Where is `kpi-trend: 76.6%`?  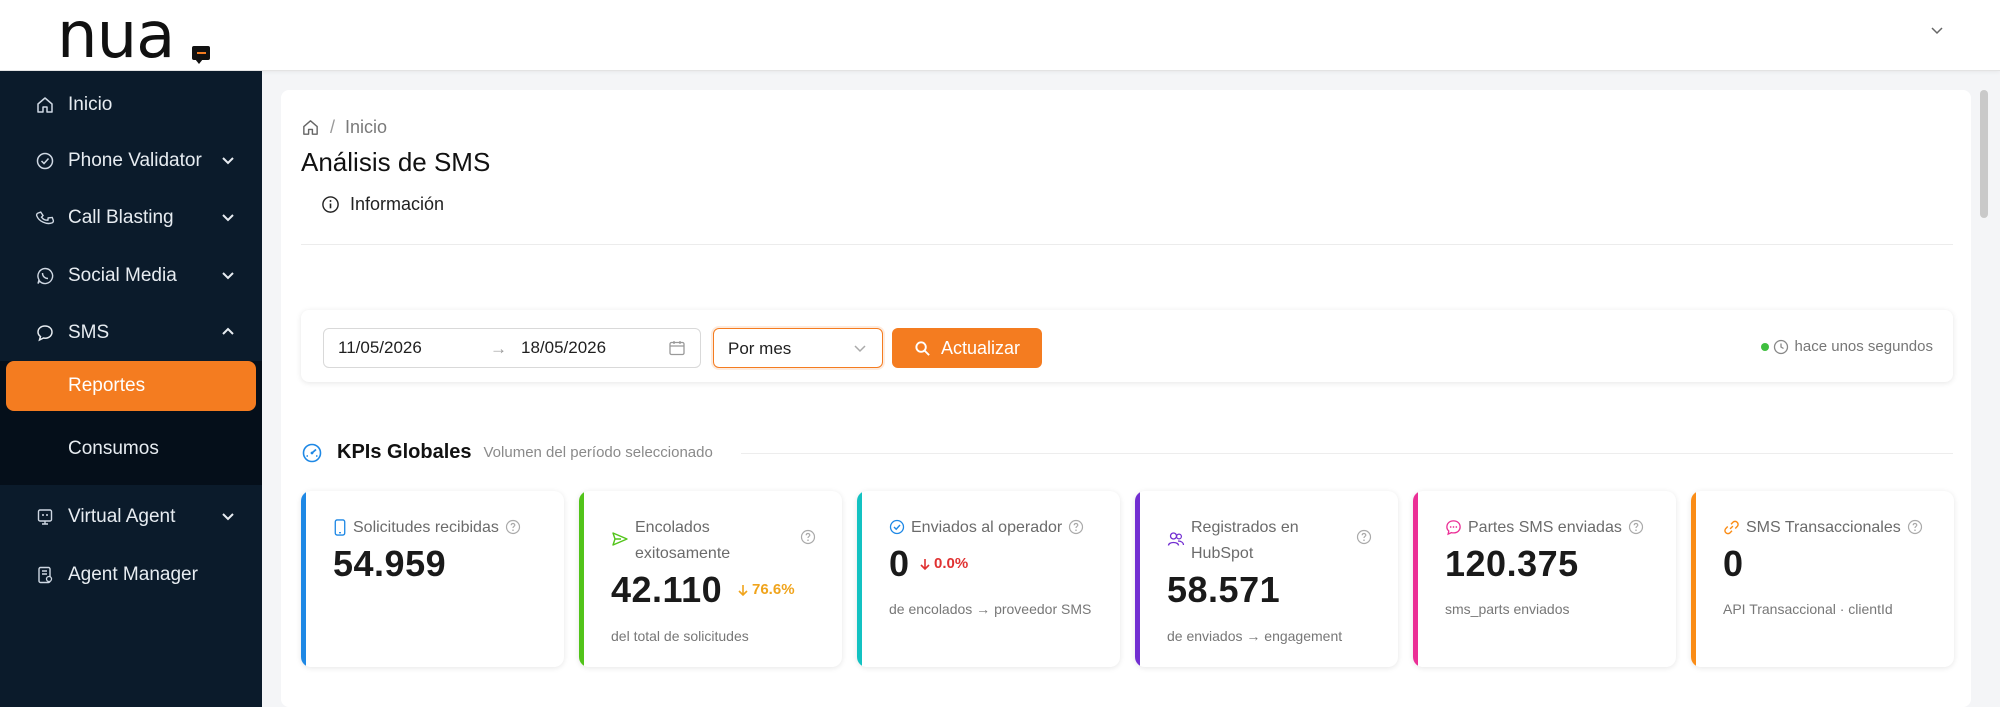
kpi-trend: 76.6% is located at coordinates (766, 589).